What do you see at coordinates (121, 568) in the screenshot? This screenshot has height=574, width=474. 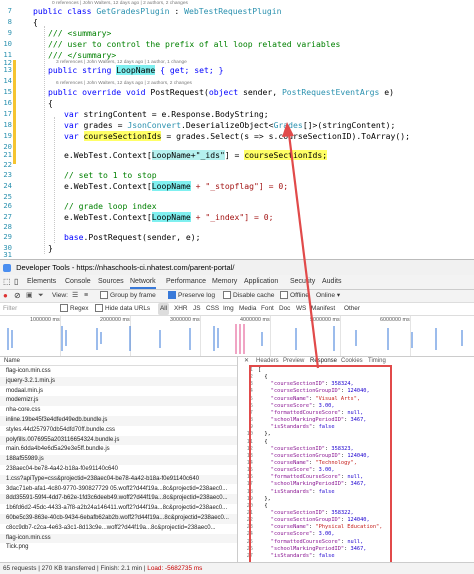 I see `finish-time: Finish: 2.1 min` at bounding box center [121, 568].